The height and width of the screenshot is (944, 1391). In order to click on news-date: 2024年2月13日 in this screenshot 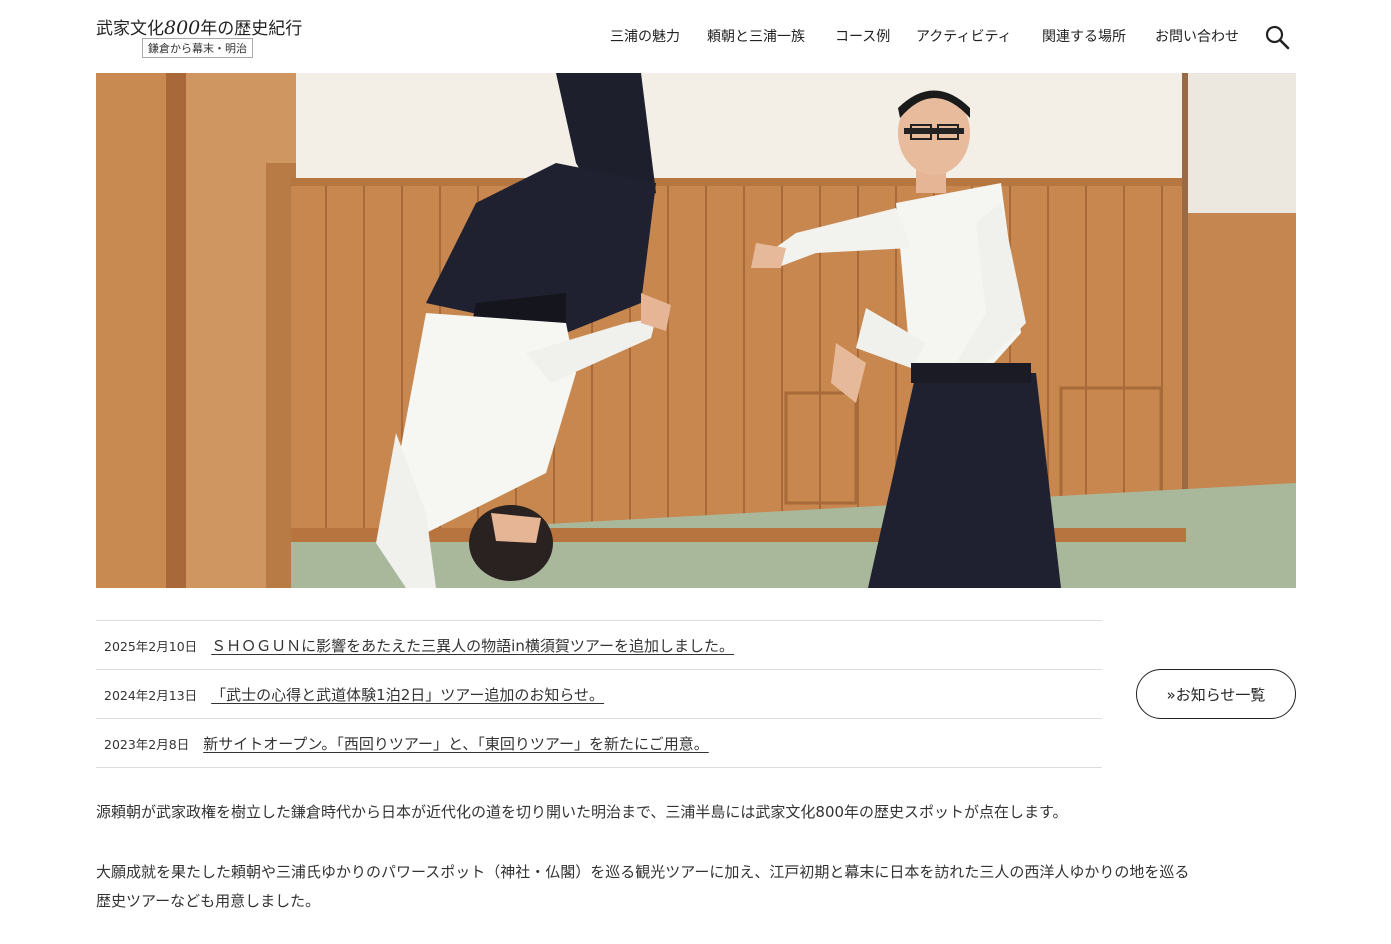, I will do `click(151, 695)`.